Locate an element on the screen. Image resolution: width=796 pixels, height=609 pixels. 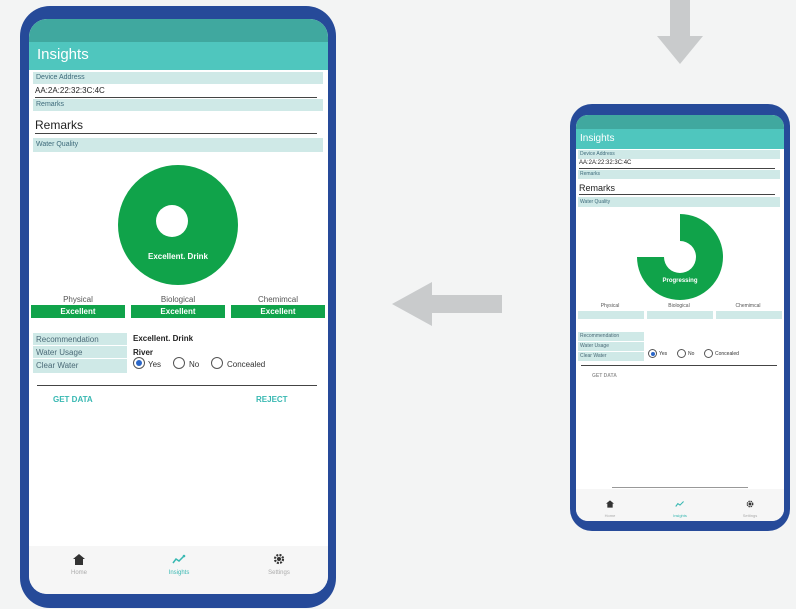
recommendation-value: Excellent. Drink is located at coordinates (163, 338).